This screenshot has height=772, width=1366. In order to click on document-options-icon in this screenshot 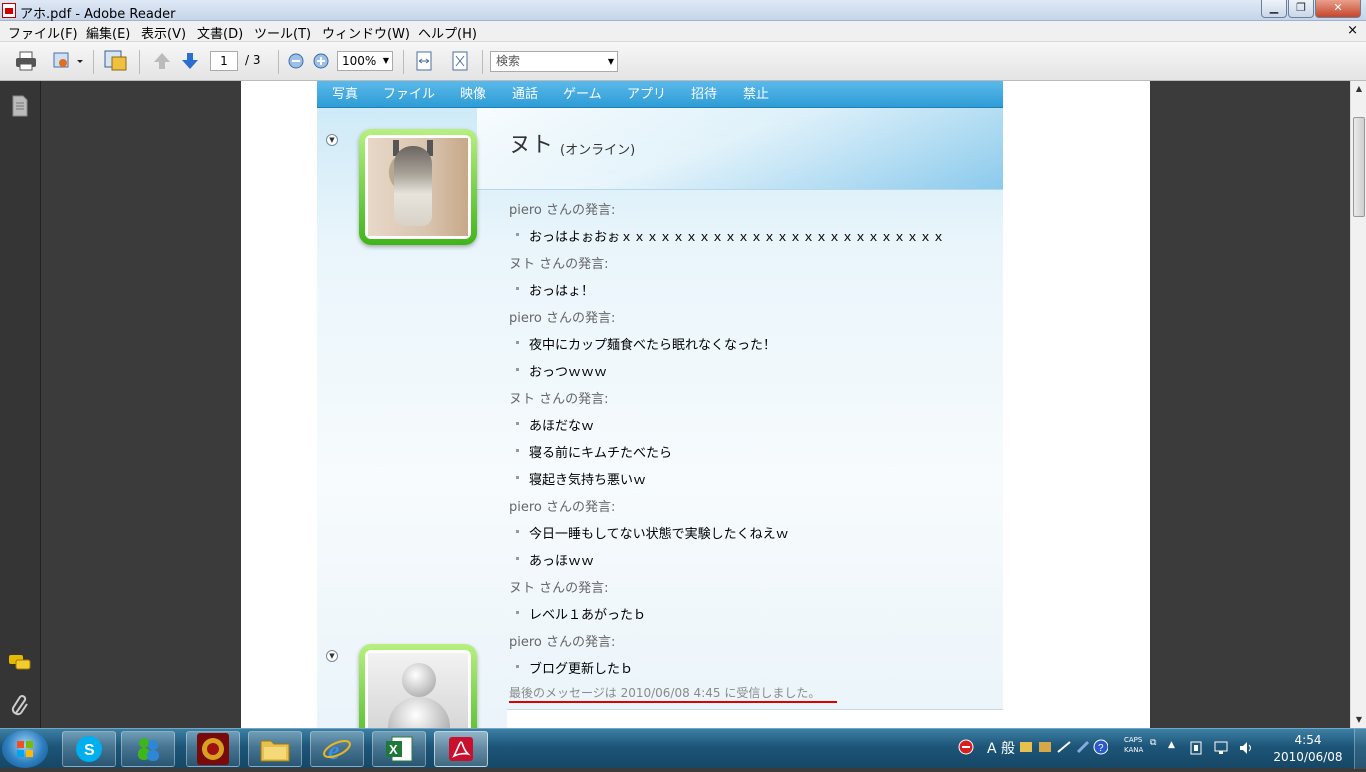, I will do `click(68, 60)`.